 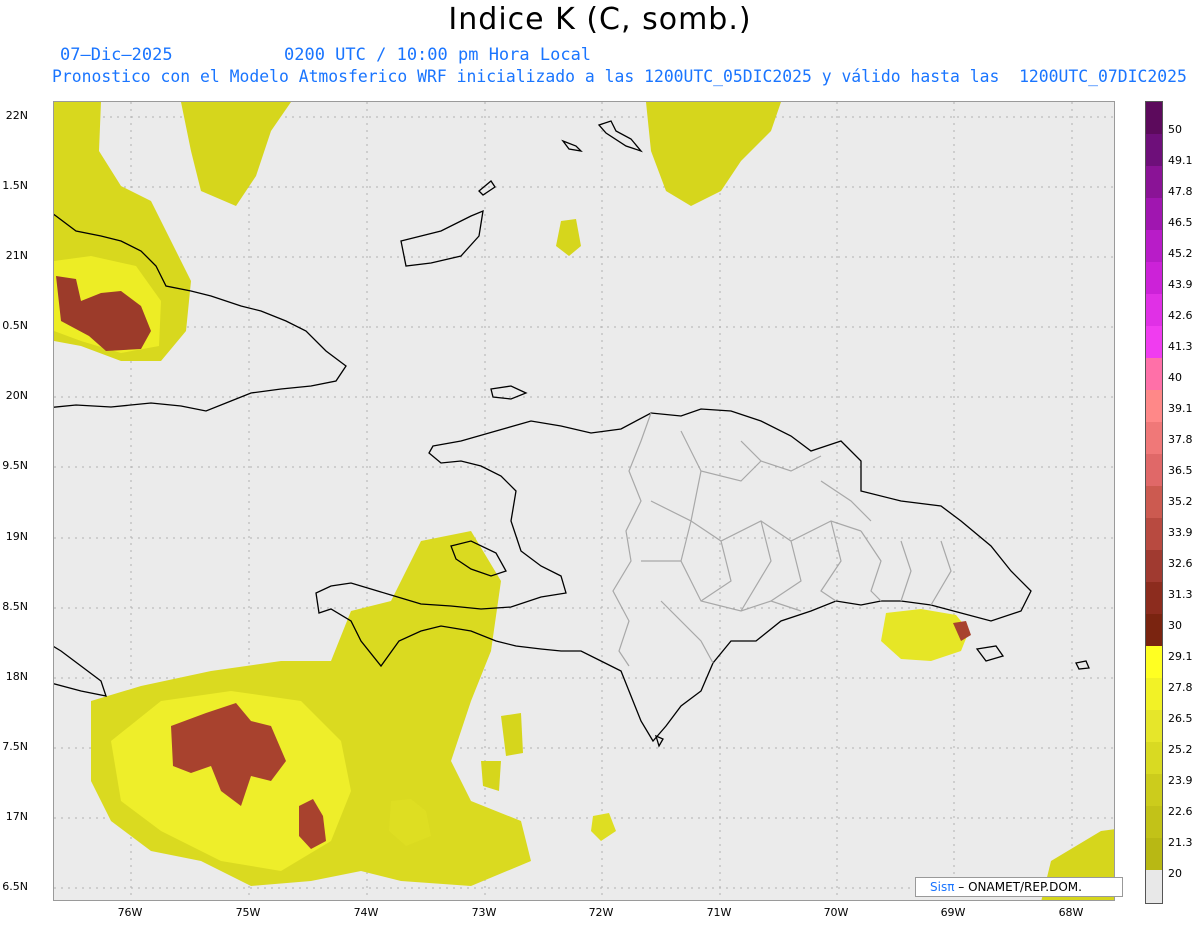 I want to click on turks-island, so click(x=620, y=136).